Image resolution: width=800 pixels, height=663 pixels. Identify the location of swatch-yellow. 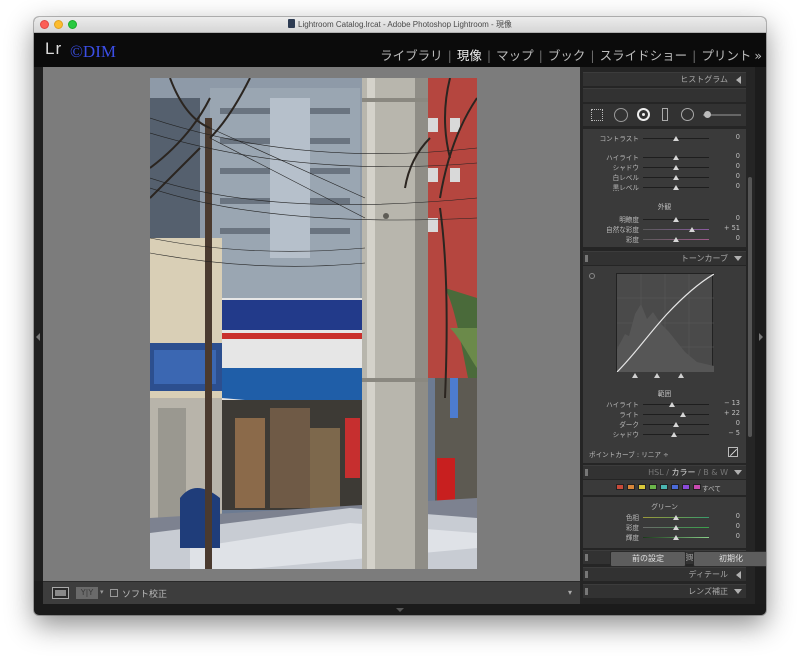
(642, 487).